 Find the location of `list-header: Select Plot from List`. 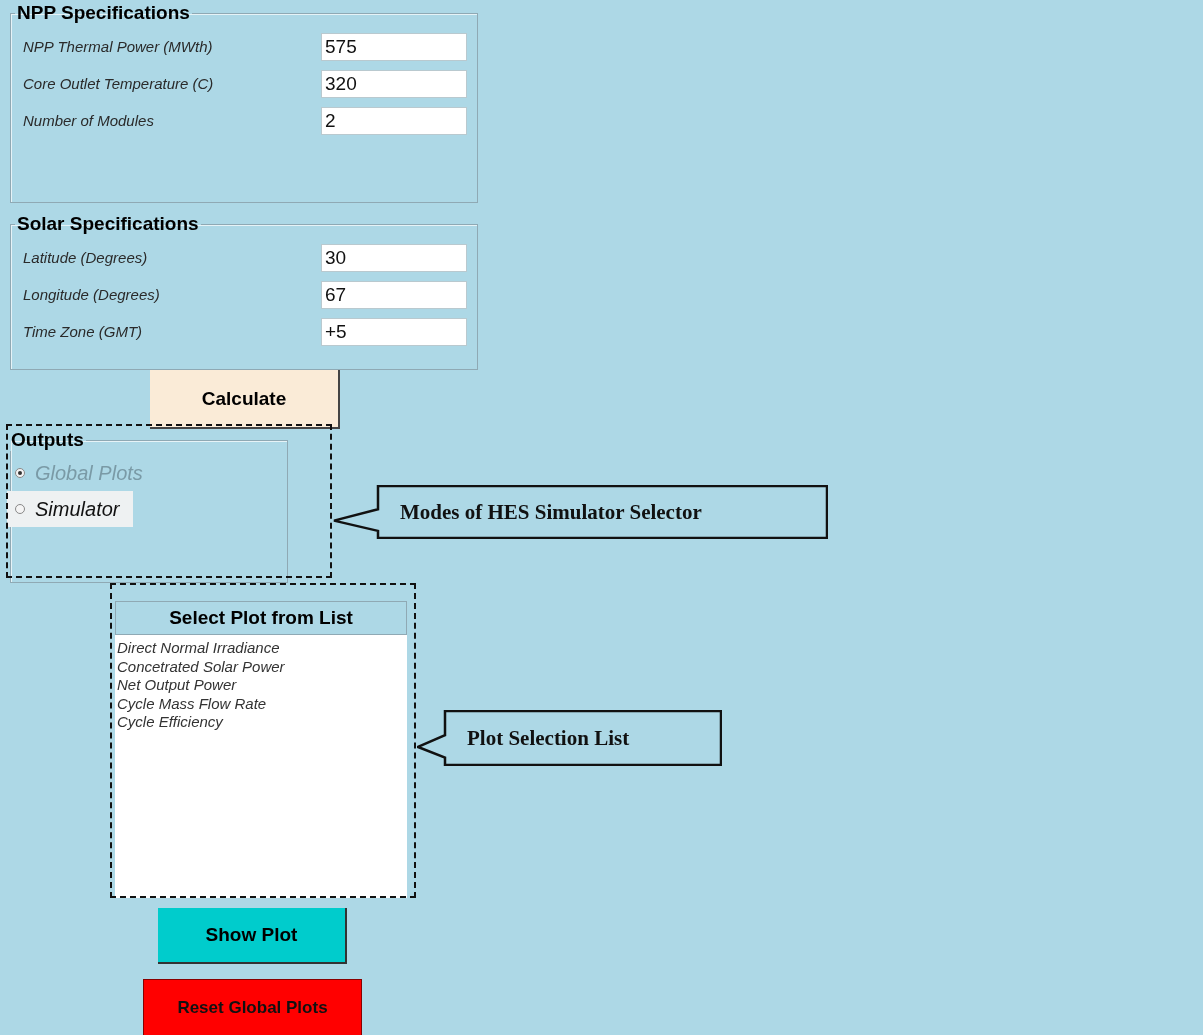

list-header: Select Plot from List is located at coordinates (261, 618).